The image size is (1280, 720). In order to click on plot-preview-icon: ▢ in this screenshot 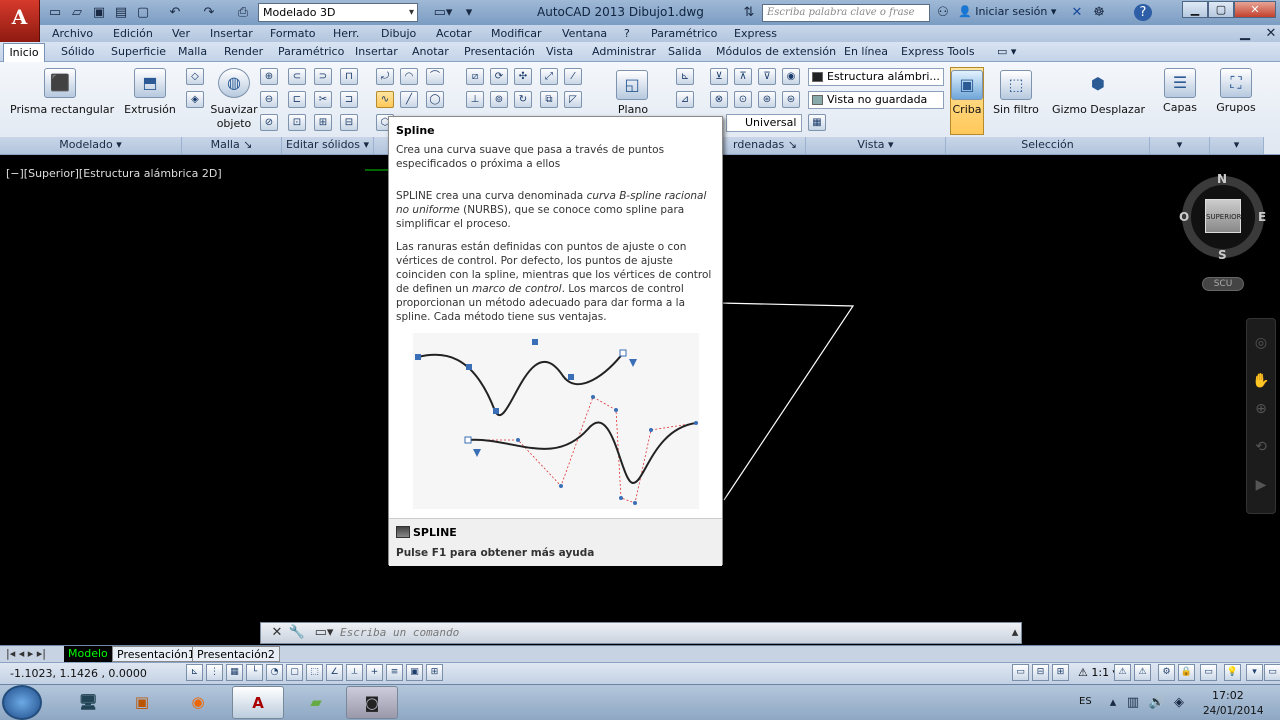, I will do `click(143, 12)`.